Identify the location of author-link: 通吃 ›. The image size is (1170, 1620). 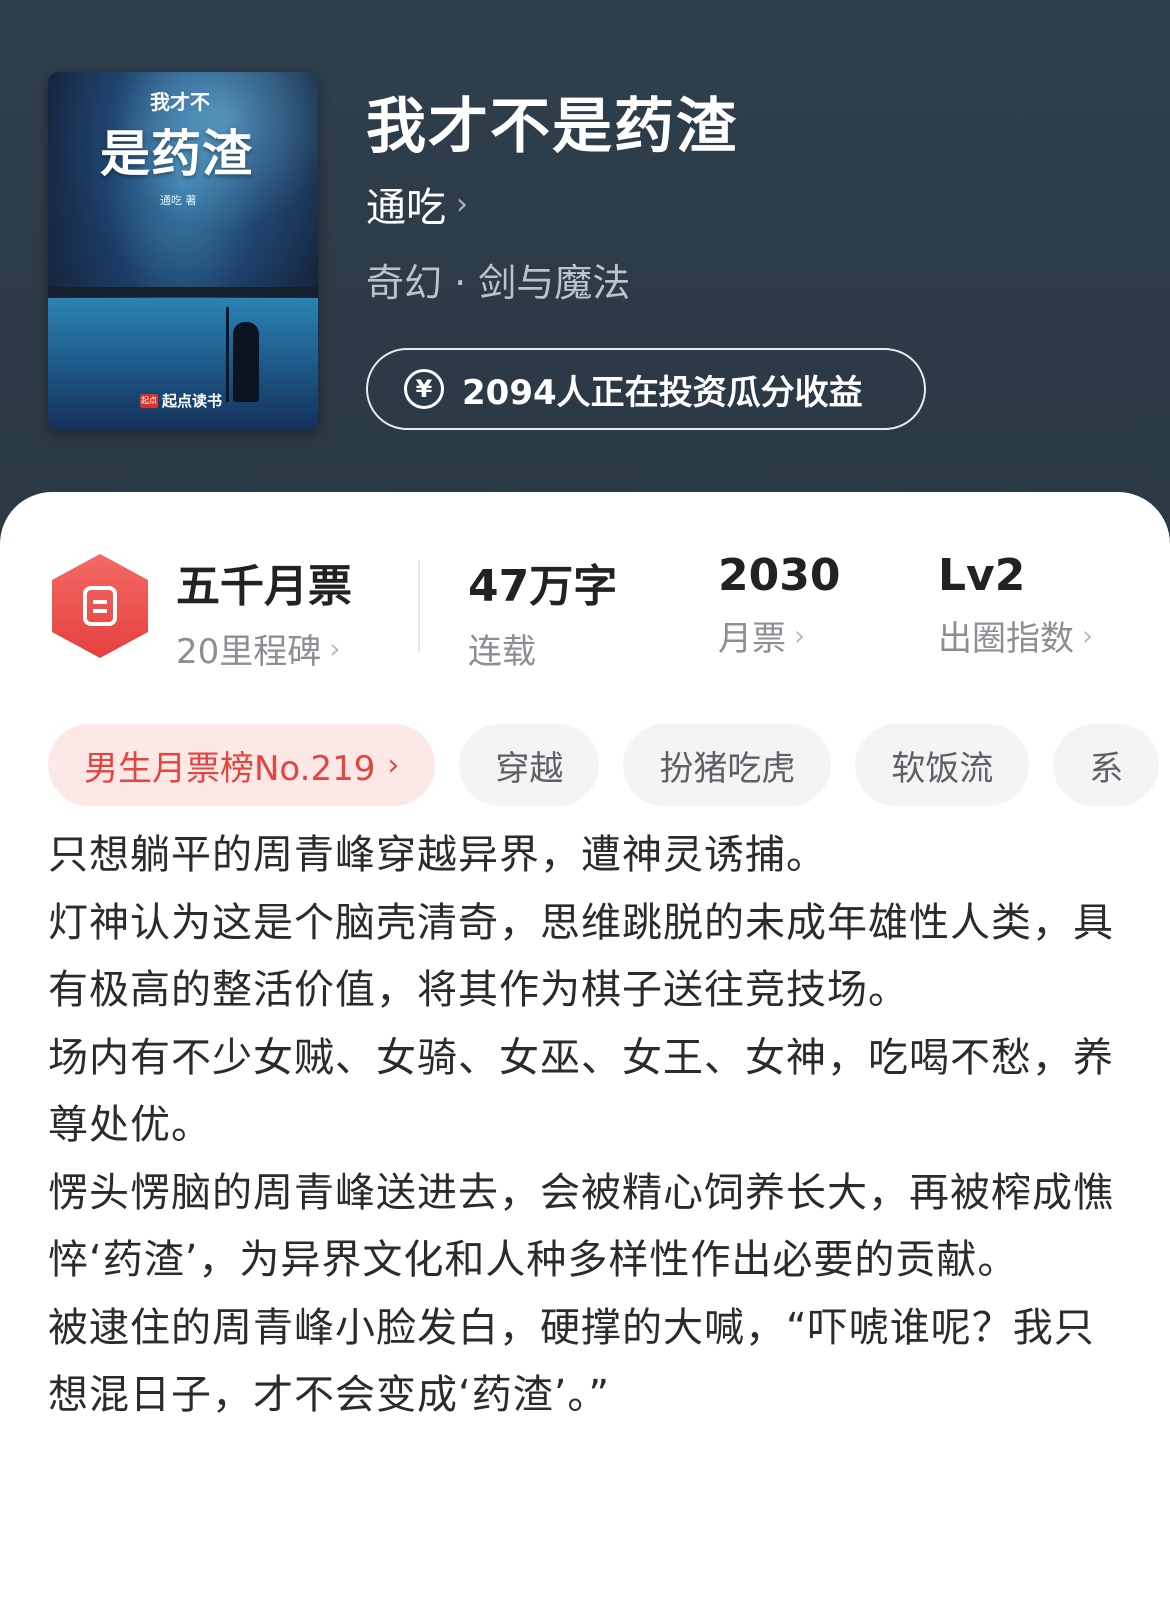
(417, 204).